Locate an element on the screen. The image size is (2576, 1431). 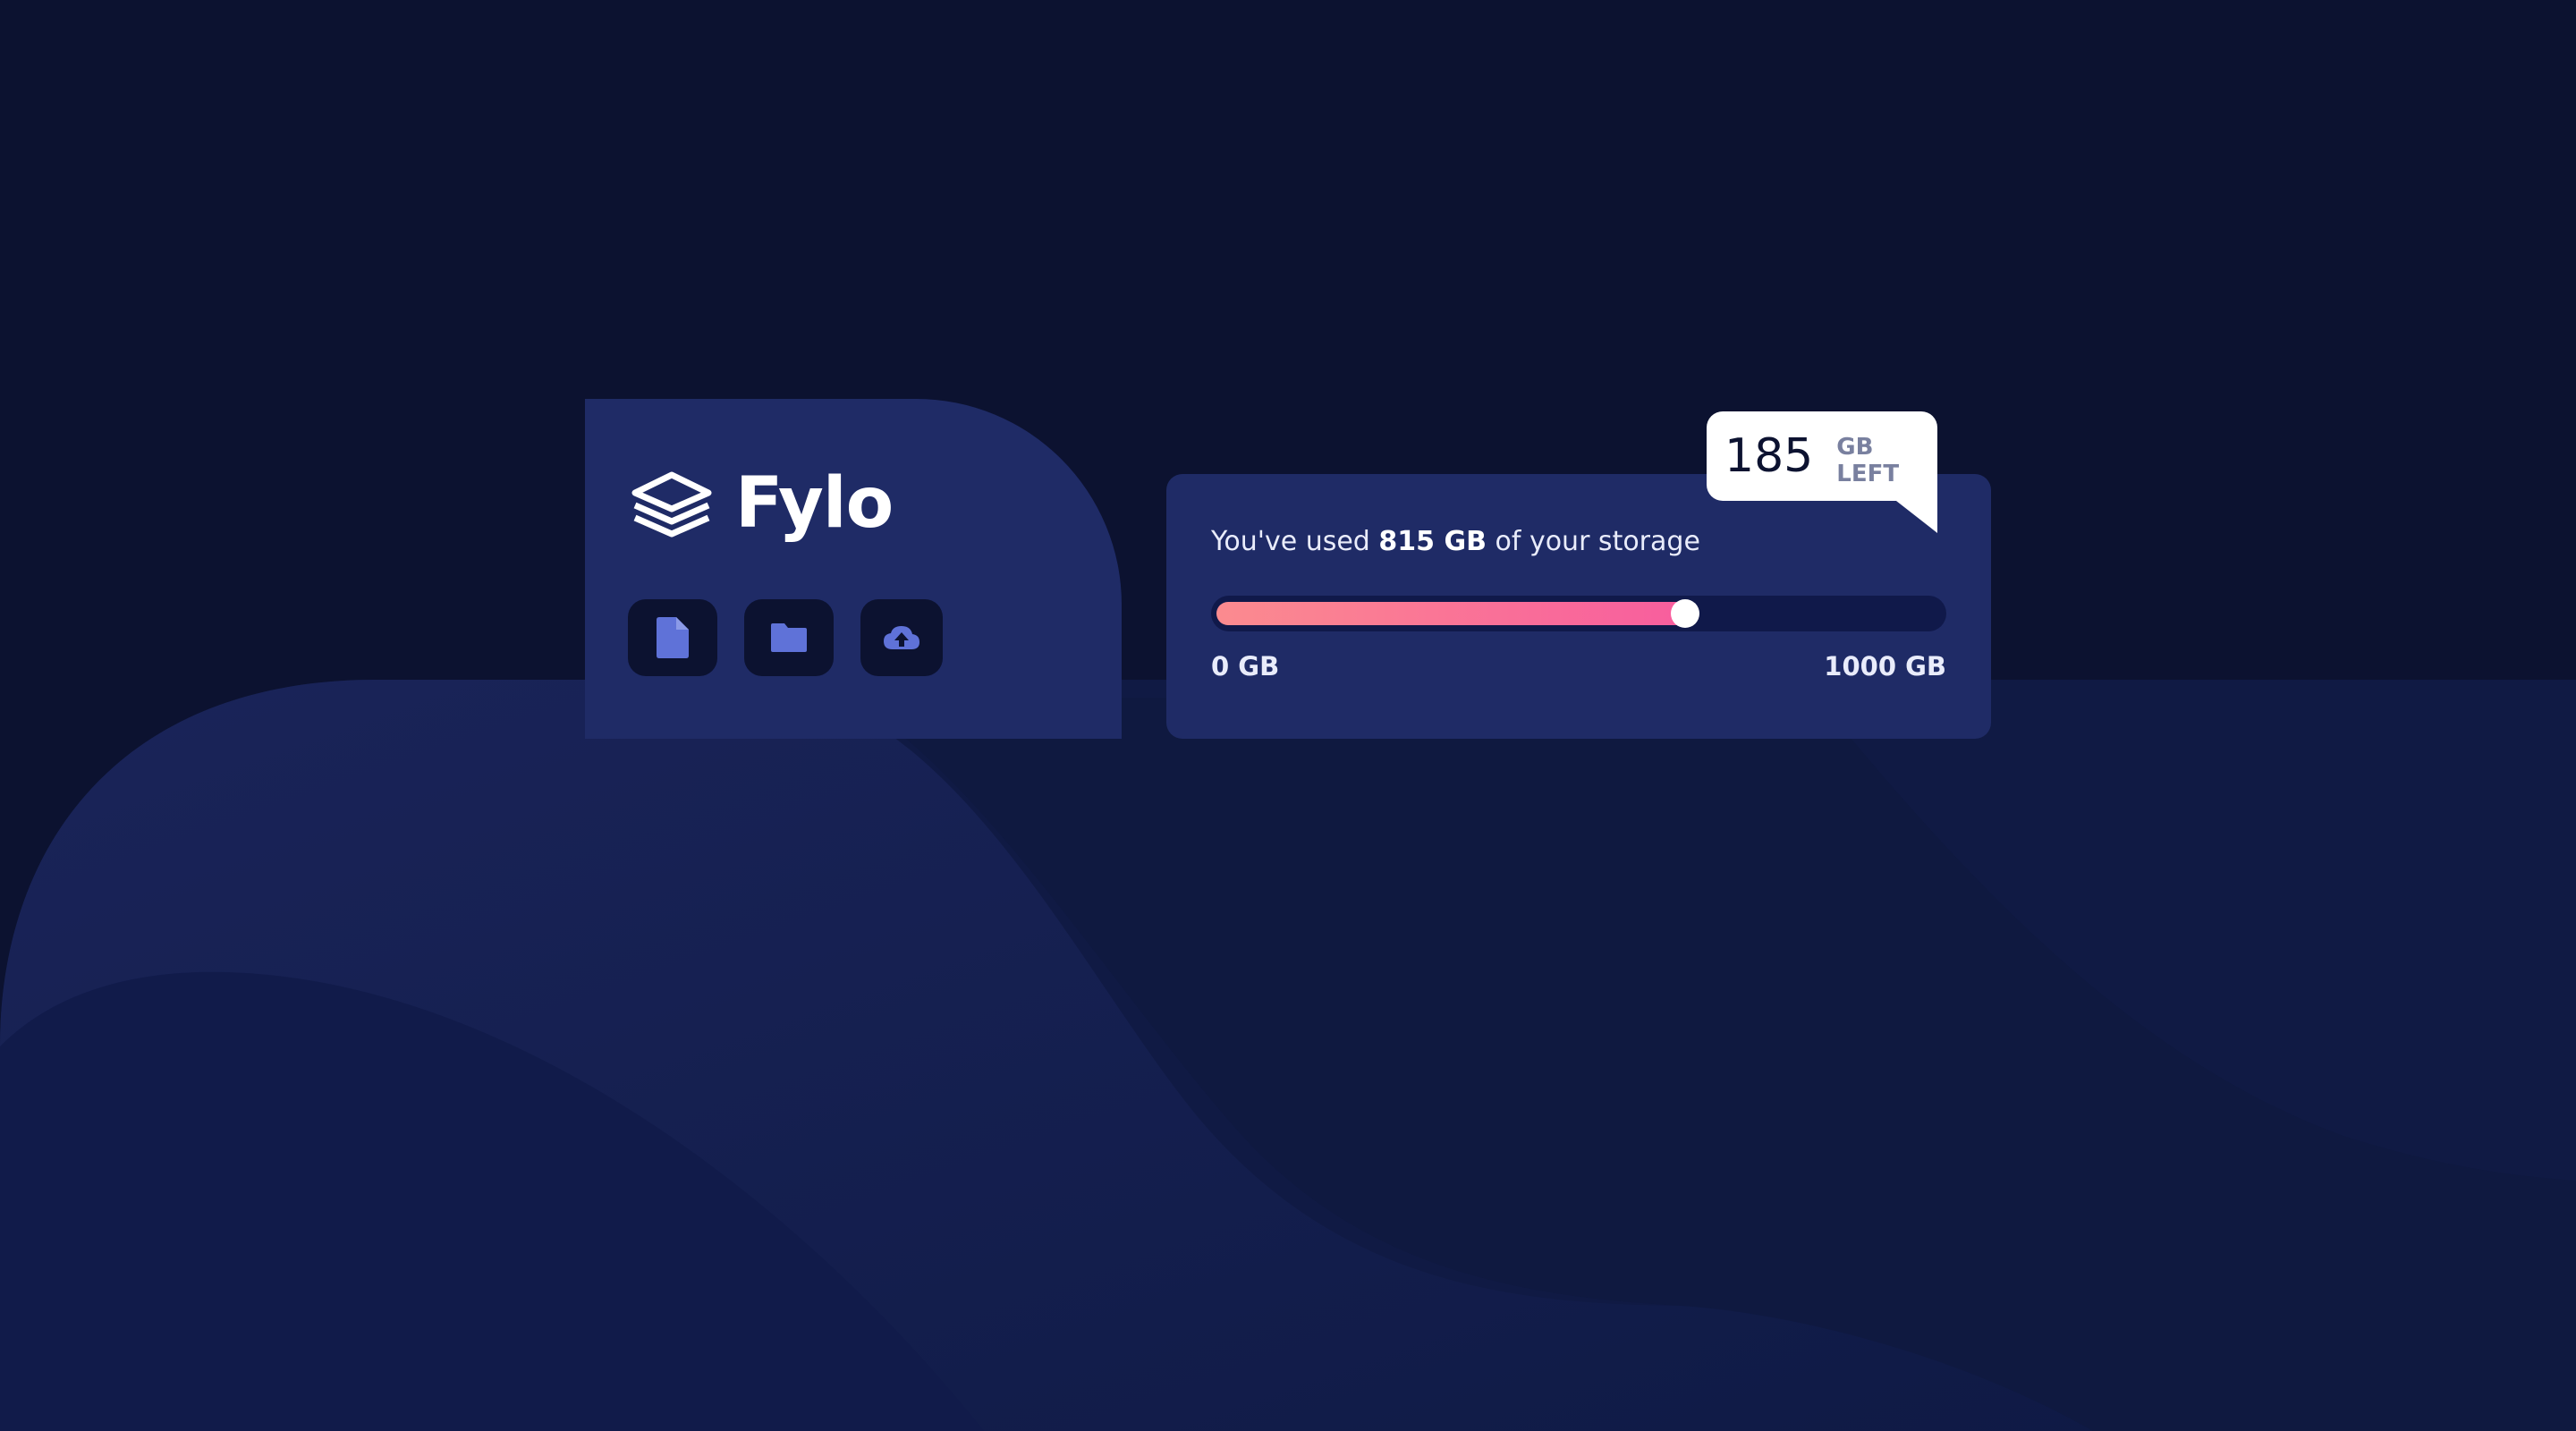
scale-min-label: 0 GB is located at coordinates (1245, 667).